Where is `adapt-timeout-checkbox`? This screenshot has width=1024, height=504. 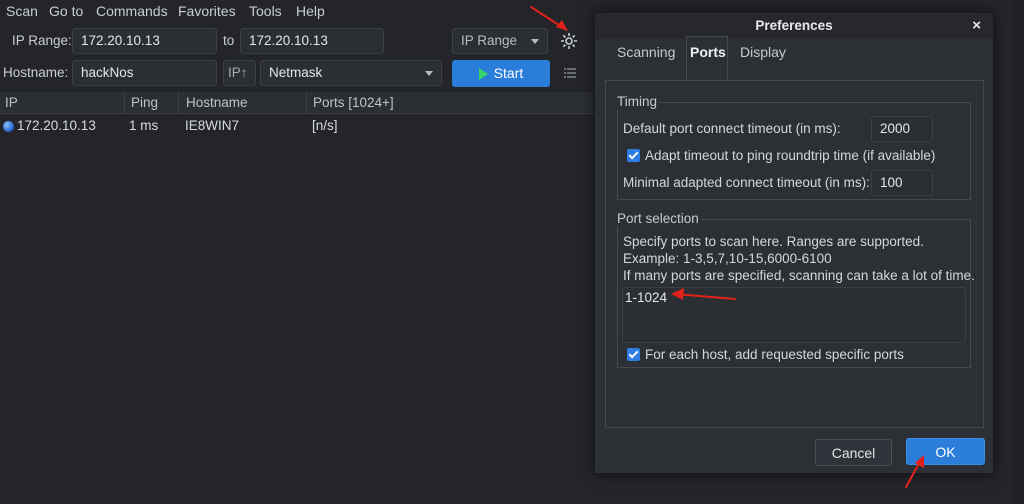 adapt-timeout-checkbox is located at coordinates (633, 155).